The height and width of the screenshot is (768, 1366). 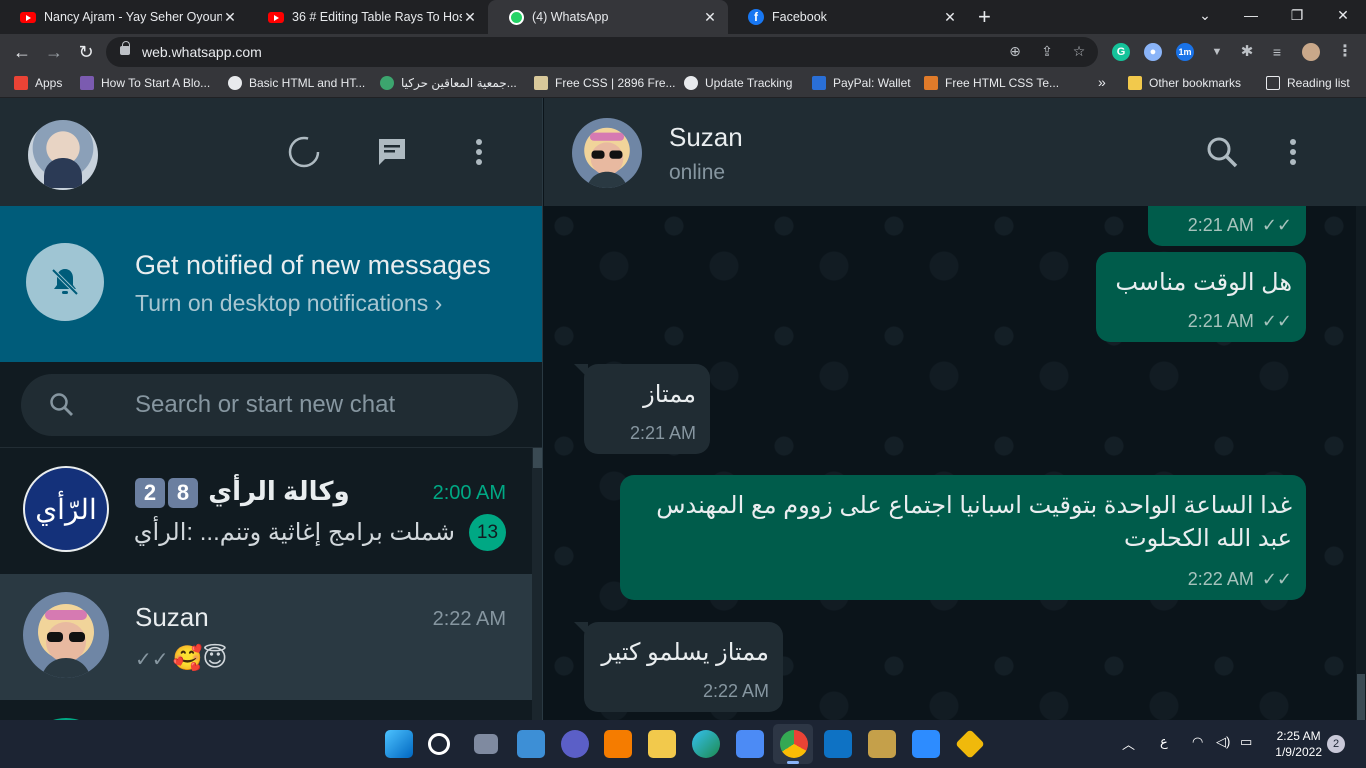 I want to click on message-time: 2:21 AM, so click(x=662, y=433).